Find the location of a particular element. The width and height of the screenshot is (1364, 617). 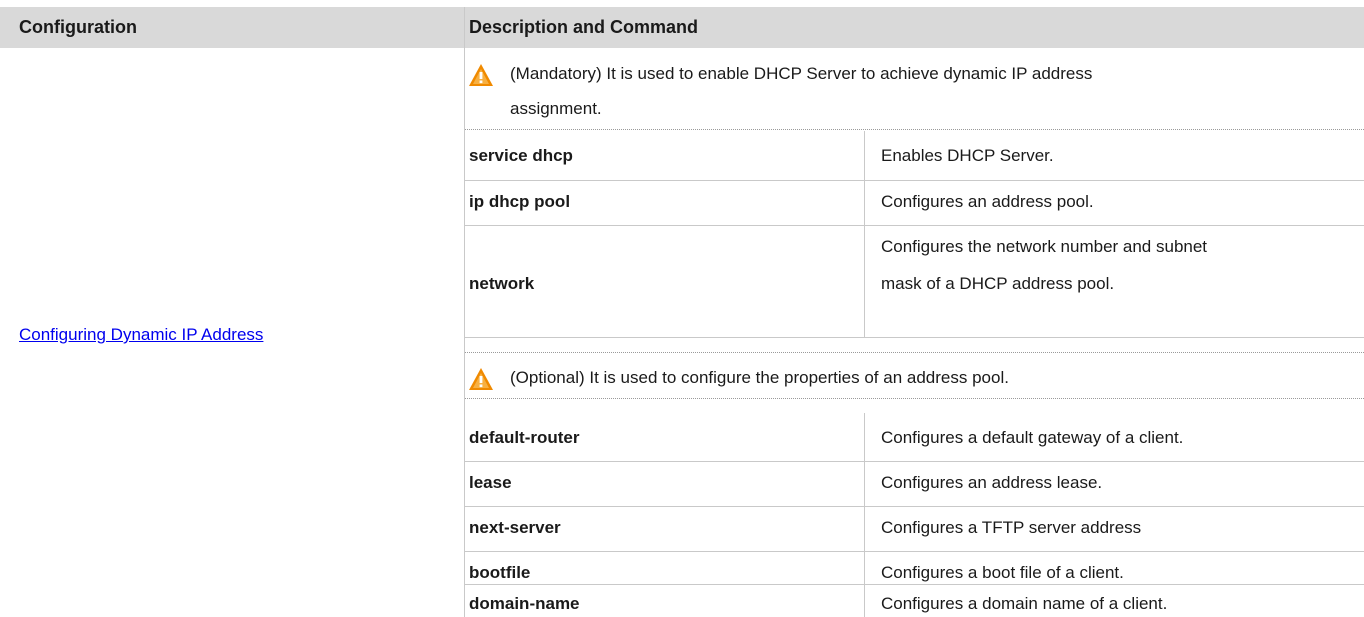

column-divider is located at coordinates (464, 312).